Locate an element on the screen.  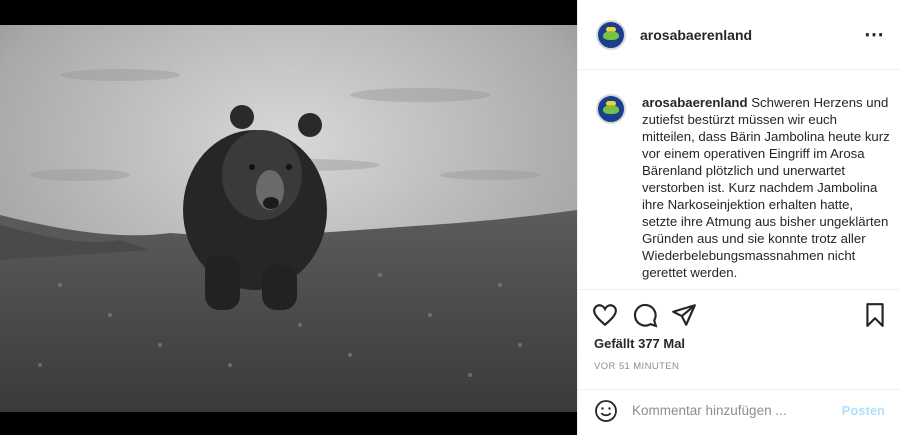
paper-plane-icon is located at coordinates (684, 315).